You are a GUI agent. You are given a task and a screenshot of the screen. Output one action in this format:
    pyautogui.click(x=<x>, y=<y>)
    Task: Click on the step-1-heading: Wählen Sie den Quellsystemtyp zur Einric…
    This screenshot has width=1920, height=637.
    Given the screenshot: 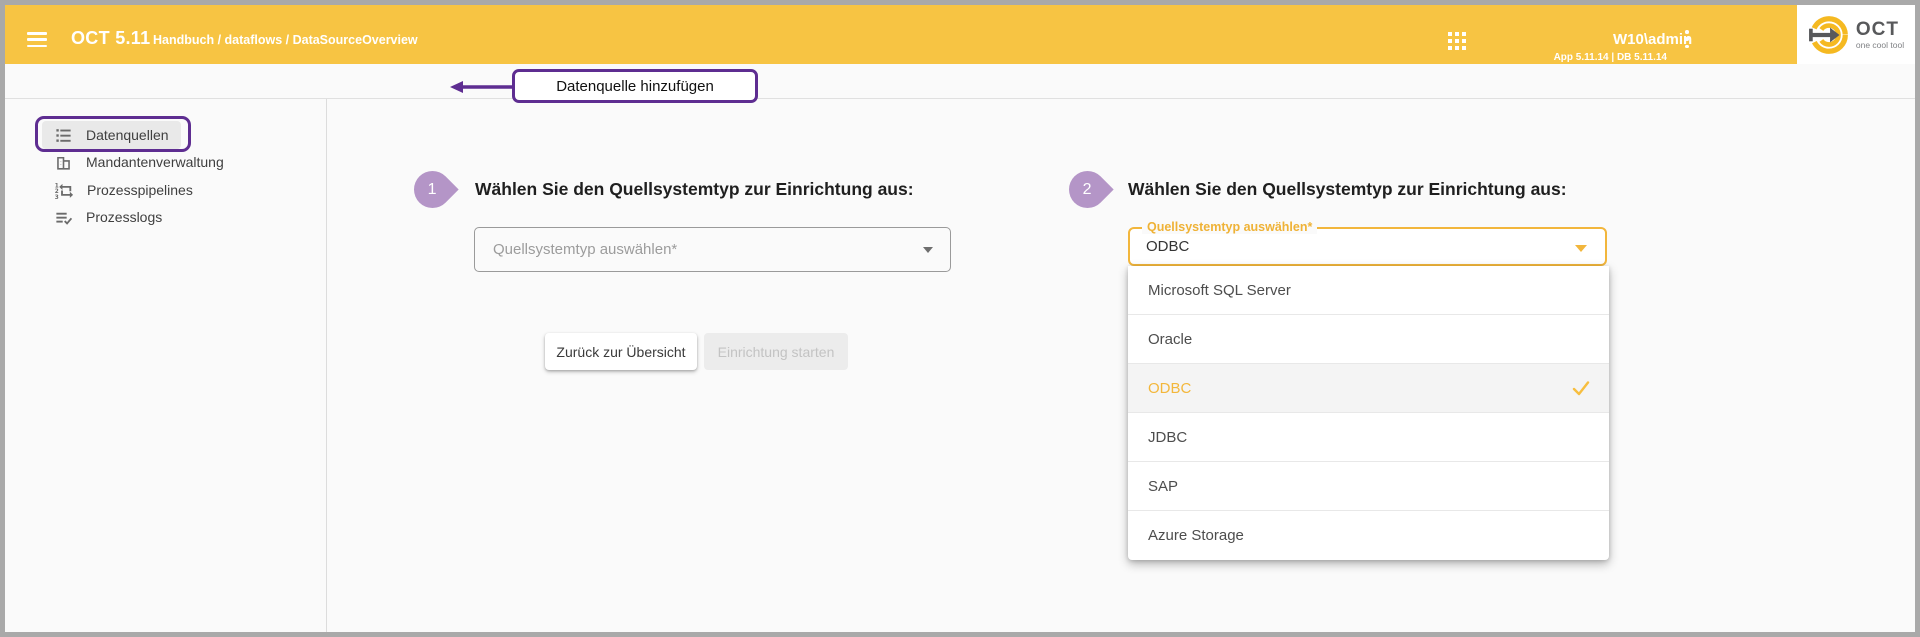 What is the action you would take?
    pyautogui.click(x=694, y=189)
    